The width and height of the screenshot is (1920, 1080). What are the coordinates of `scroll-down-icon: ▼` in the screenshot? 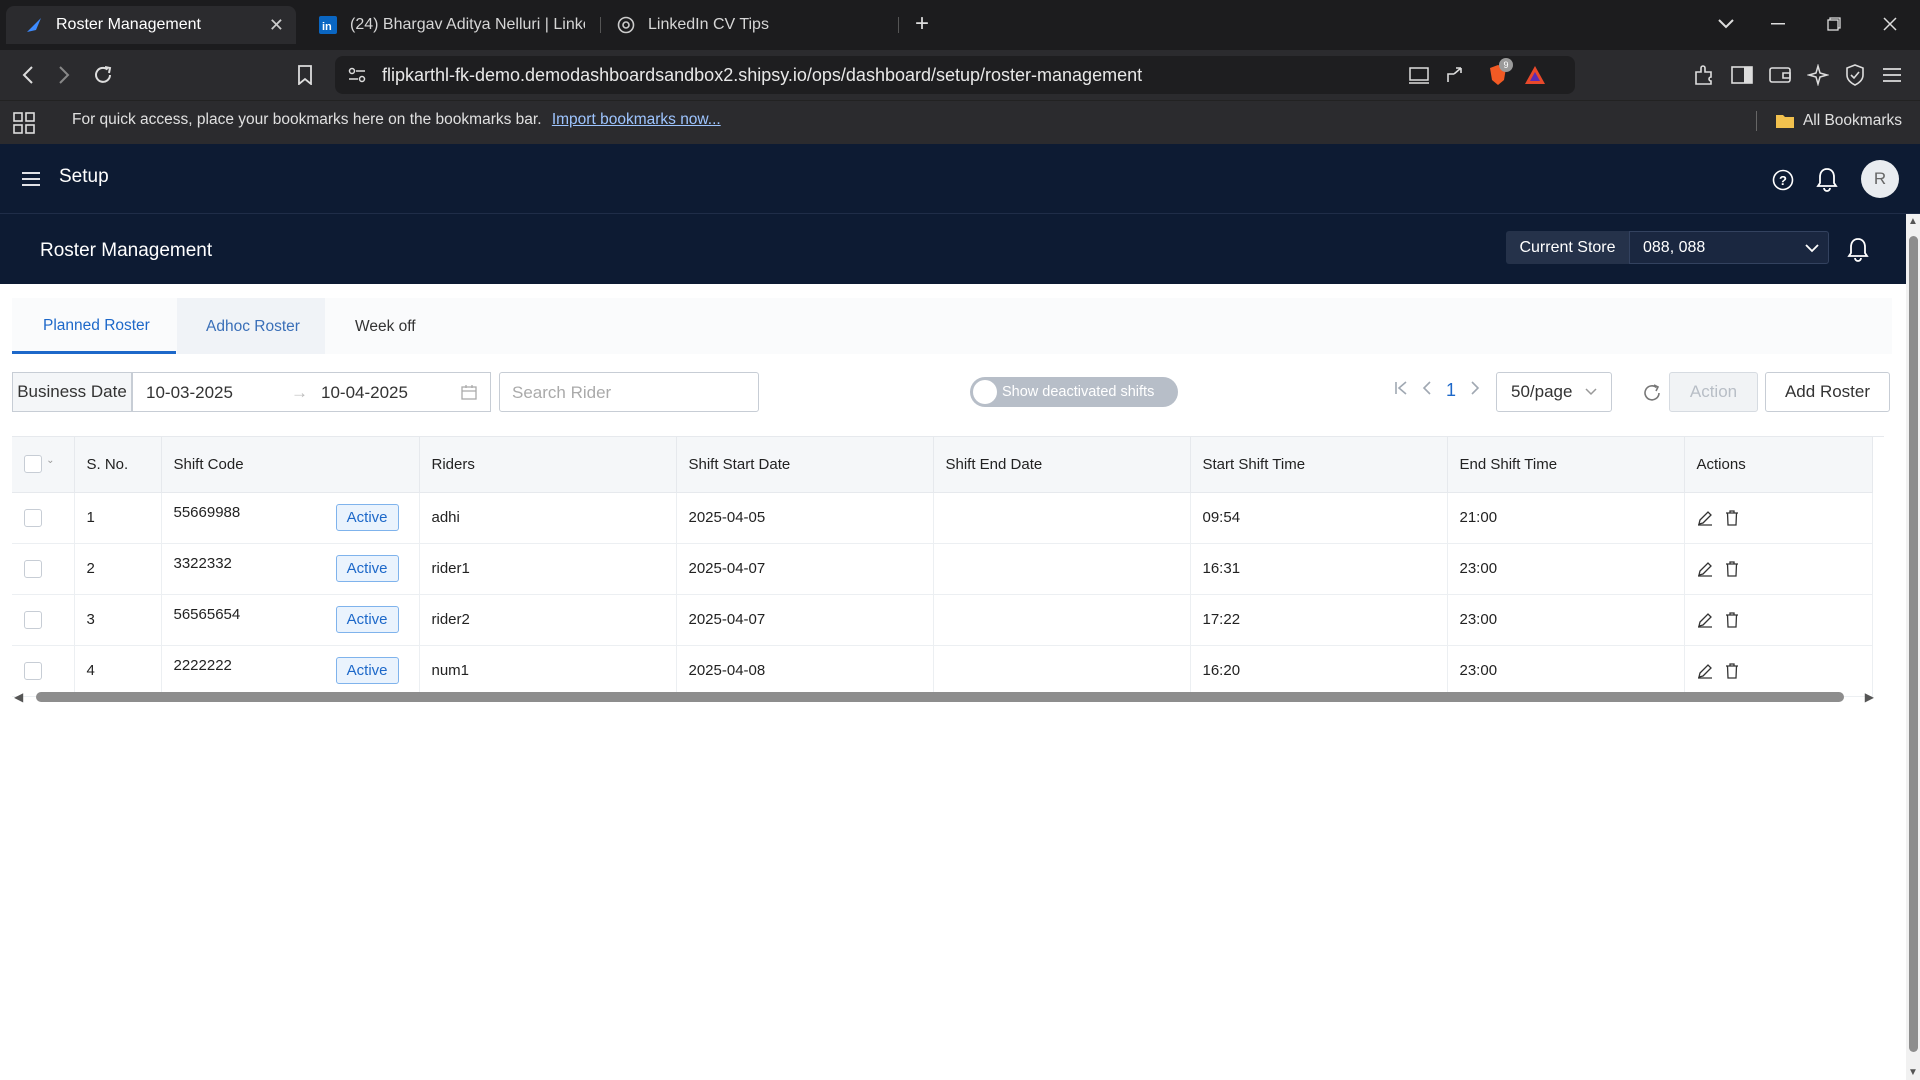 It's located at (1913, 1072).